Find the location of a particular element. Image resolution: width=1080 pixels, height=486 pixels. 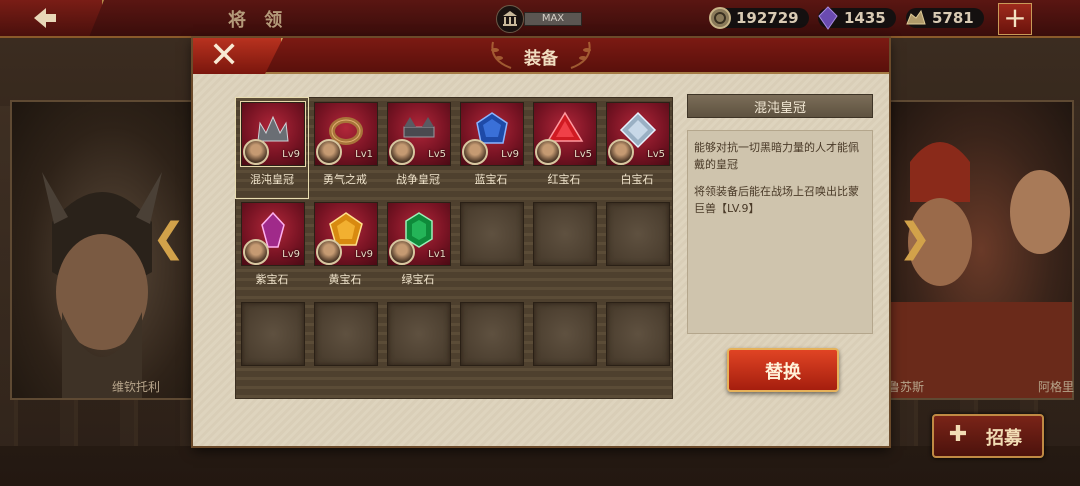

detail-desc-line-2: 将领装备后能在战场上召唤出比蒙巨兽【LV.9】 is located at coordinates (776, 200).